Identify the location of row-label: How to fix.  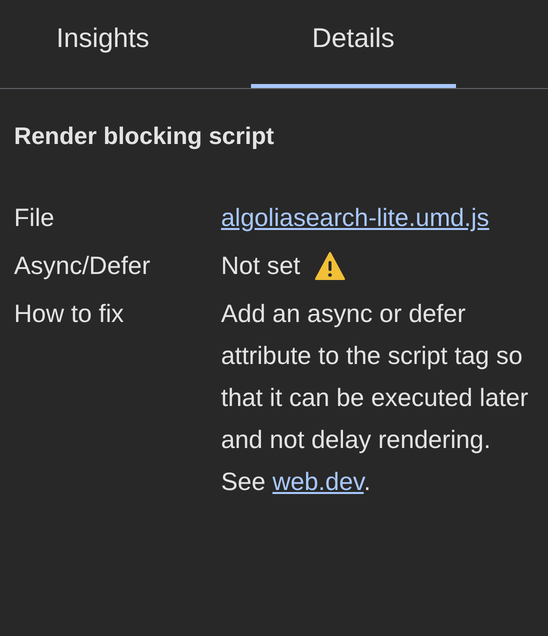
(69, 314).